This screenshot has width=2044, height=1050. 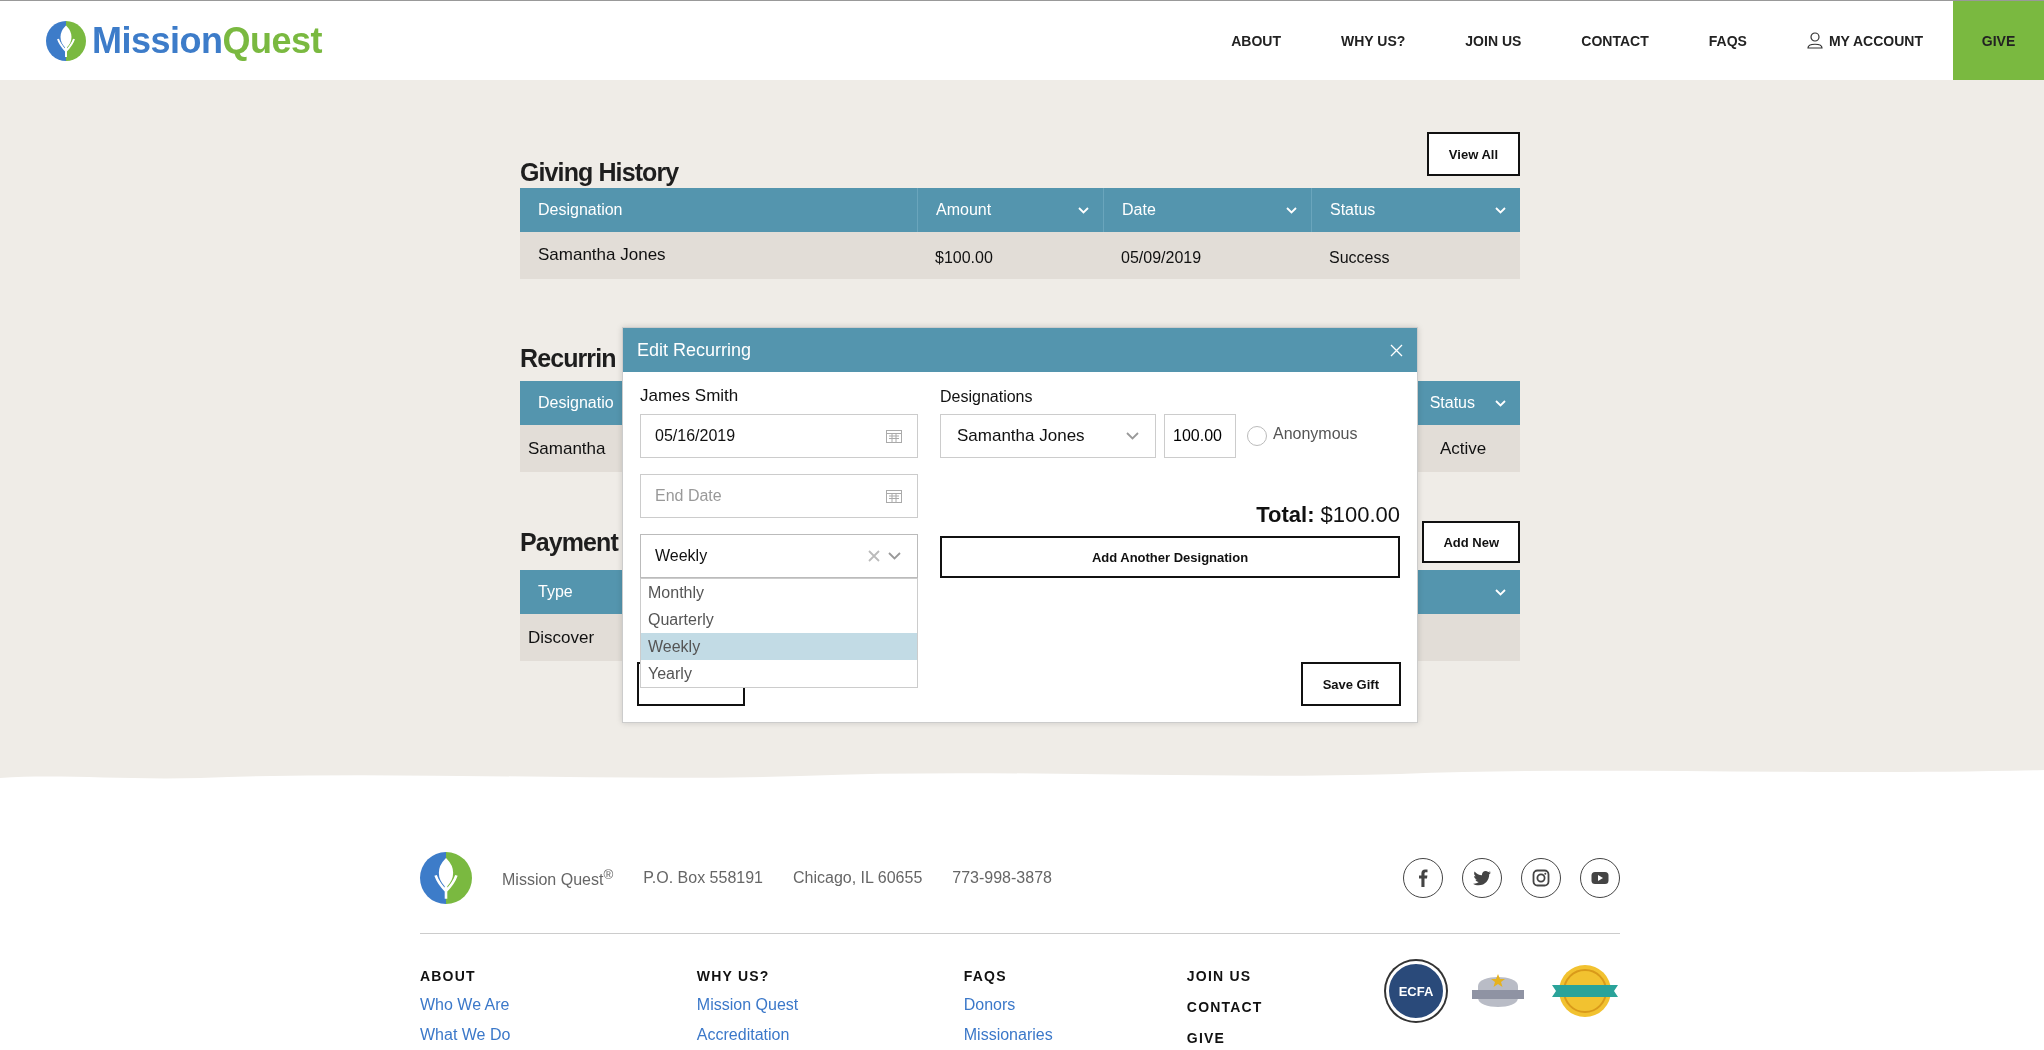 I want to click on contact-info: 773-998-3878, so click(x=1002, y=878).